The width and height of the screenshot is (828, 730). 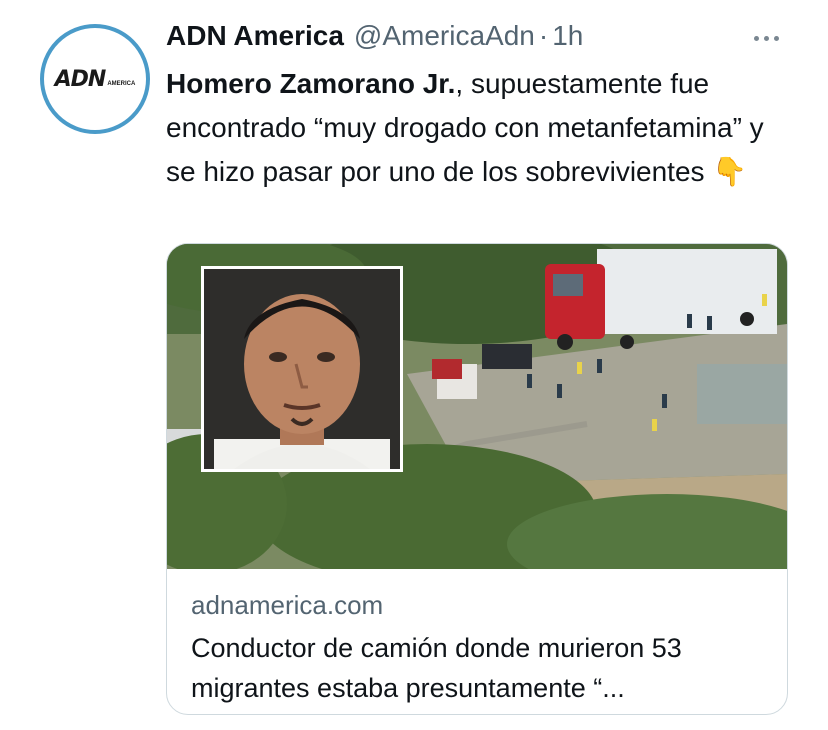 I want to click on mugshot-photo, so click(x=302, y=369).